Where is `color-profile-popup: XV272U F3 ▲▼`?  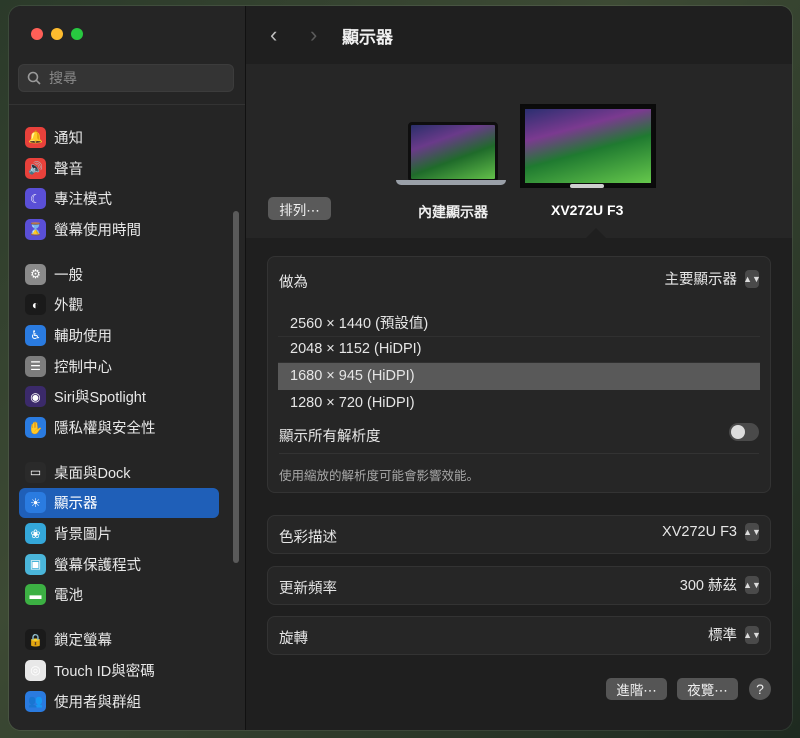 color-profile-popup: XV272U F3 ▲▼ is located at coordinates (711, 532).